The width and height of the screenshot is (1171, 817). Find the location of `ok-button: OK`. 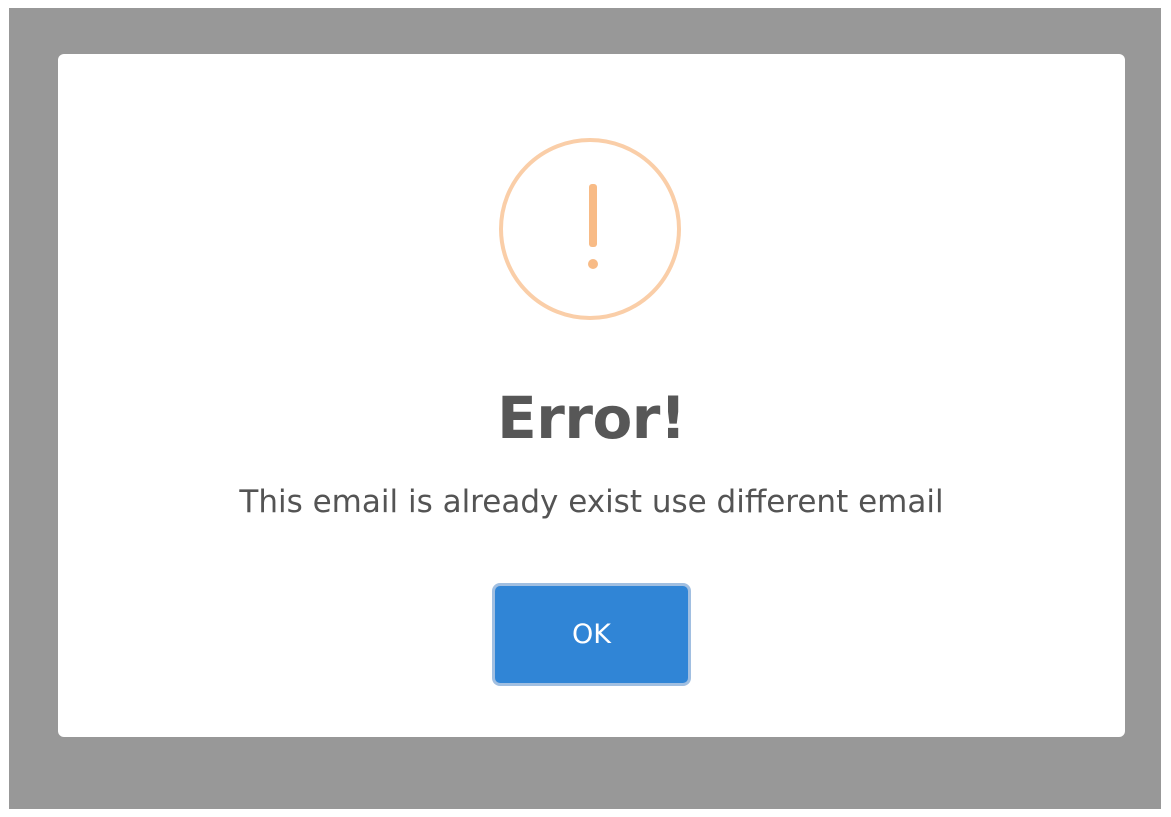

ok-button: OK is located at coordinates (591, 634).